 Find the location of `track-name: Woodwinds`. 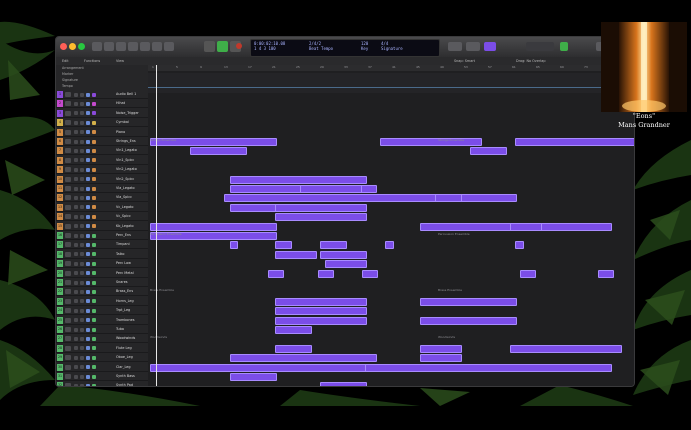

track-name: Woodwinds is located at coordinates (125, 338).